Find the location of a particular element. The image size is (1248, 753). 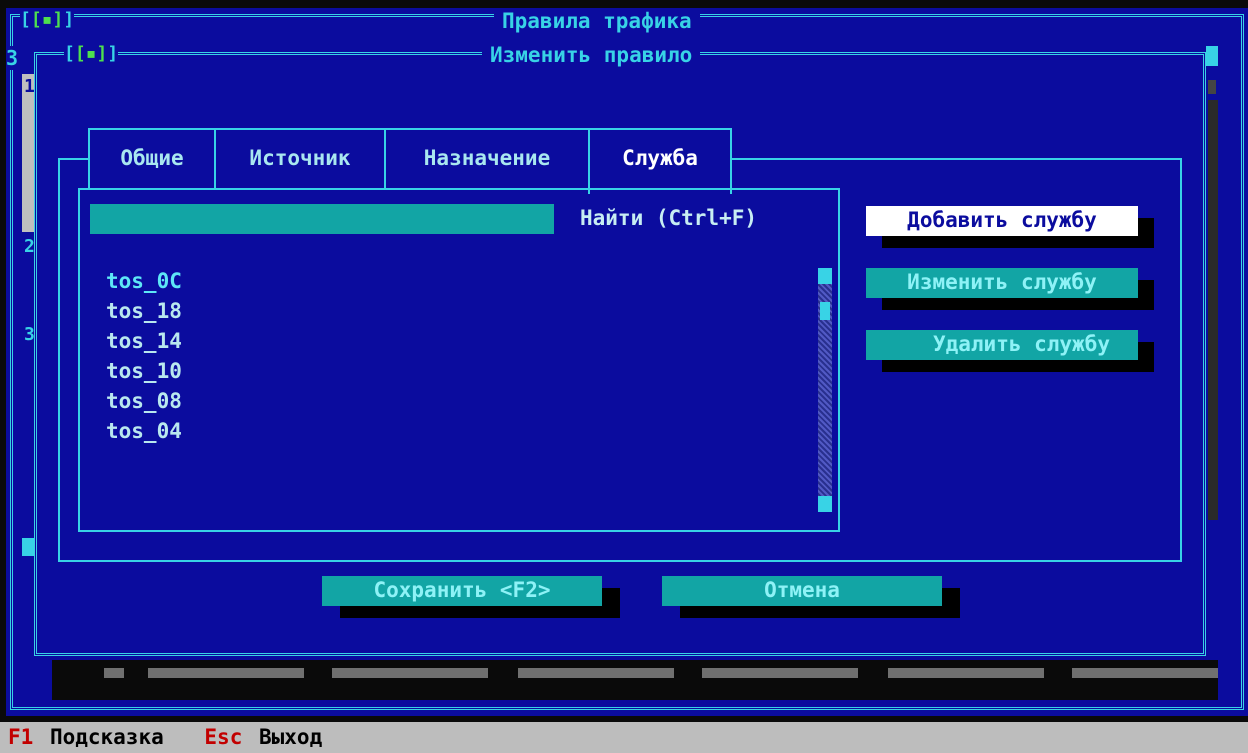

add-service-button: Добавить службу is located at coordinates (1002, 221).